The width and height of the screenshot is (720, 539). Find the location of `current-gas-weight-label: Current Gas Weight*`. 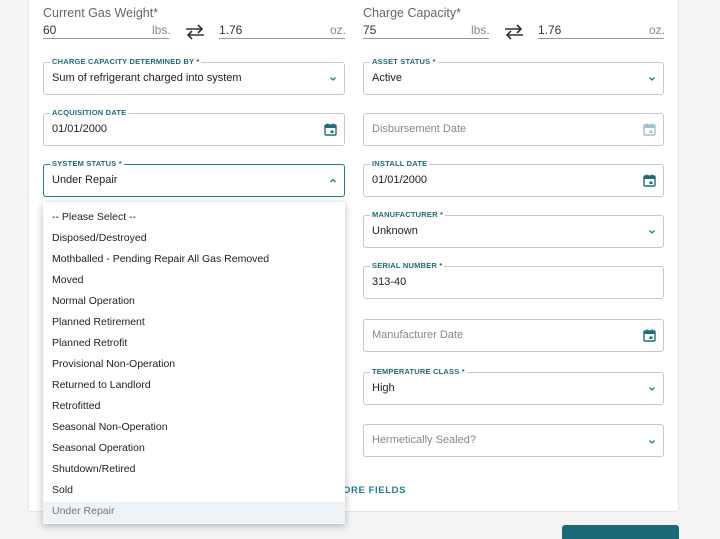

current-gas-weight-label: Current Gas Weight* is located at coordinates (101, 13).